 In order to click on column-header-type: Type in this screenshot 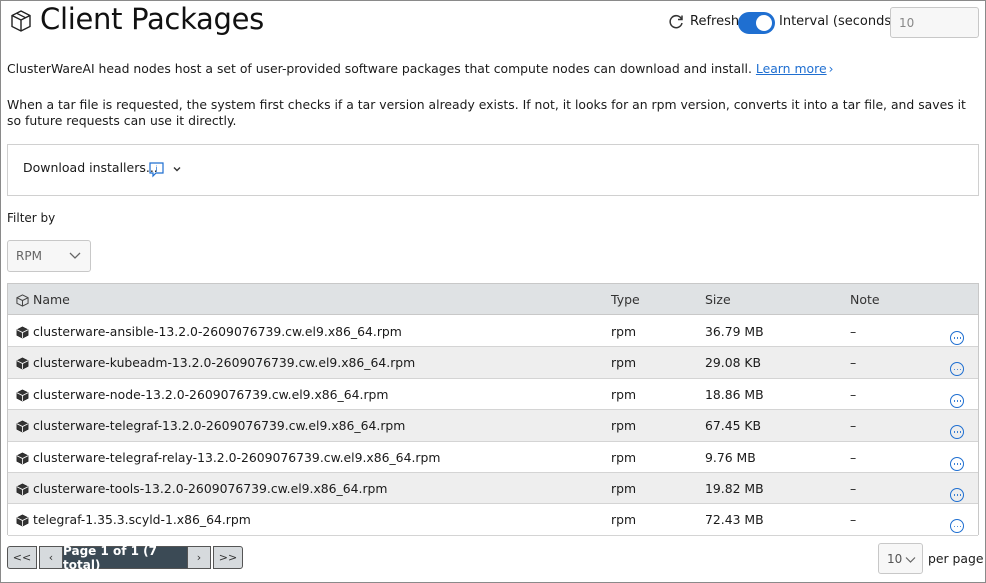, I will do `click(625, 299)`.